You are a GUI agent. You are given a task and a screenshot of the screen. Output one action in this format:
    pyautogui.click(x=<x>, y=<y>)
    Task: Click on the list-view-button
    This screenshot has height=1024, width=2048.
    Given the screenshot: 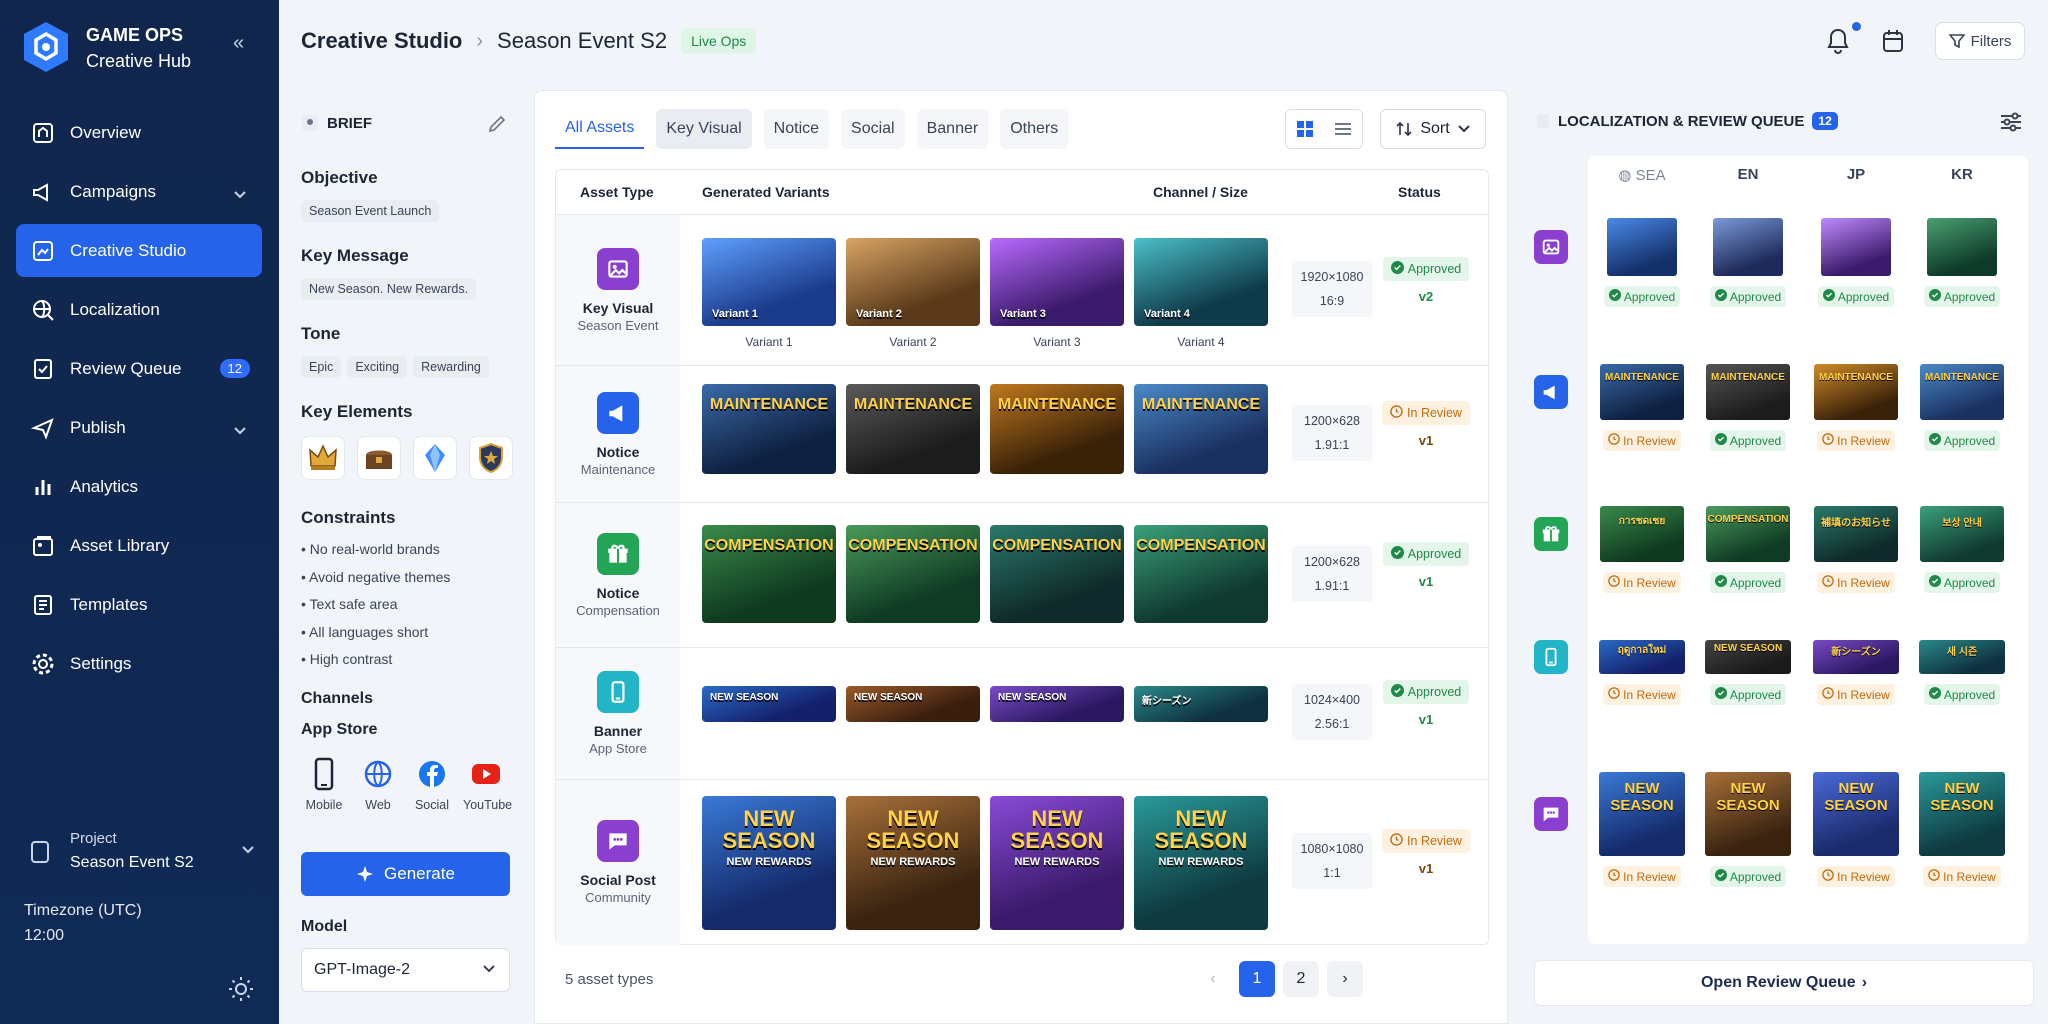 What is the action you would take?
    pyautogui.click(x=1343, y=129)
    